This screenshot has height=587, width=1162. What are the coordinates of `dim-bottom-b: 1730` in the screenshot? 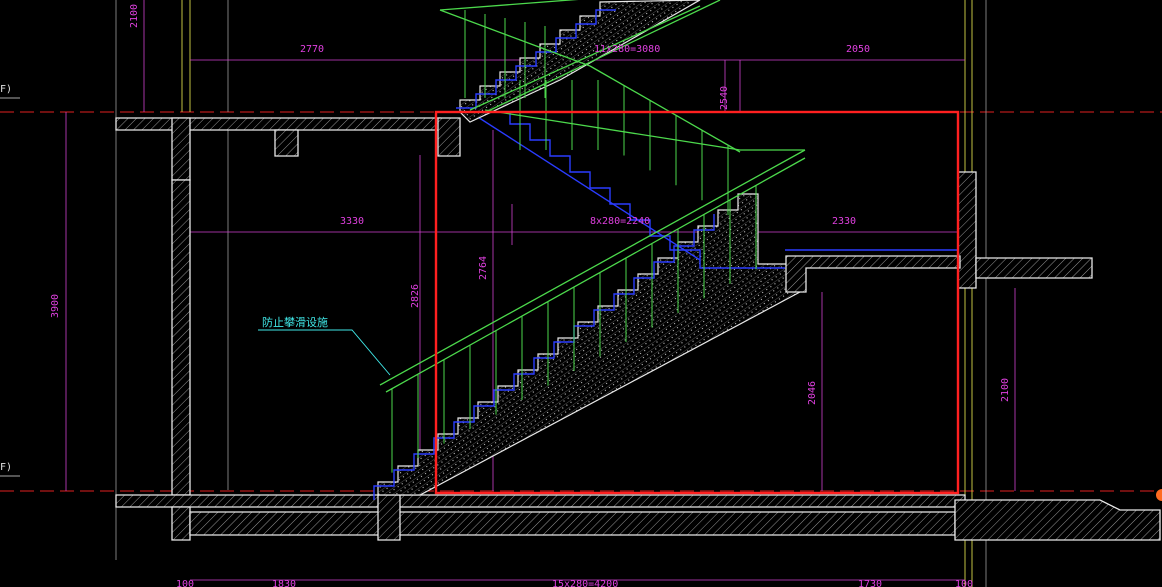 It's located at (870, 583).